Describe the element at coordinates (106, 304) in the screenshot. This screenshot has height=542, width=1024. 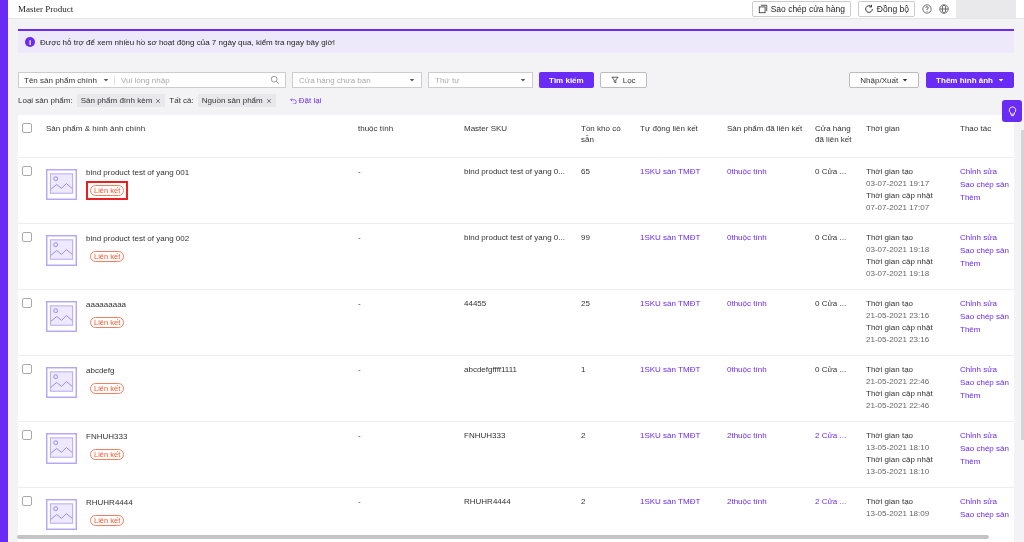
I see `product-name: aaaaaaaaa` at that location.